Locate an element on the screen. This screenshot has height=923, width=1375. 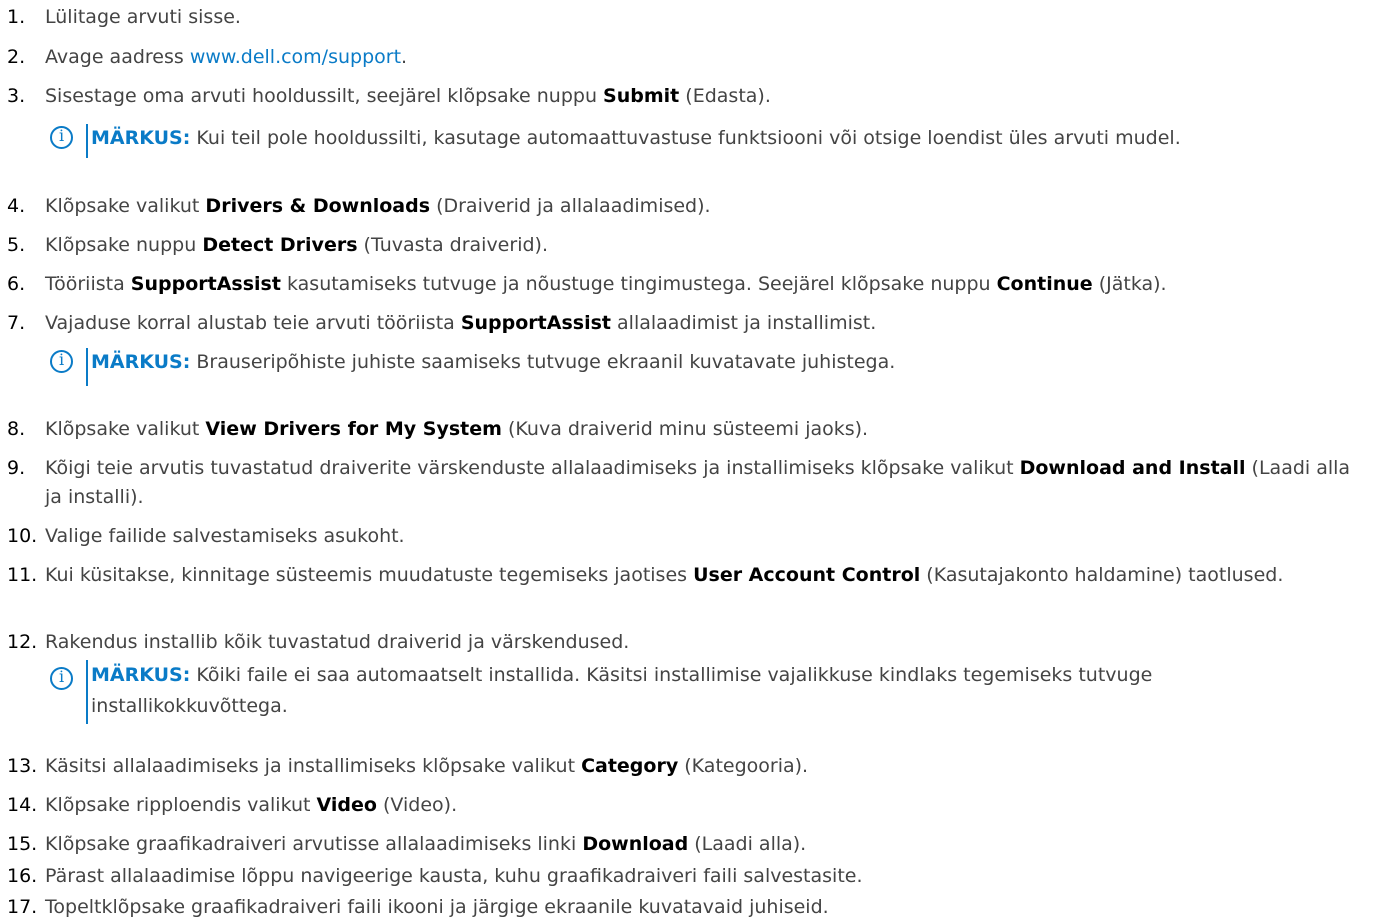
step-number: 4. is located at coordinates (16, 206).